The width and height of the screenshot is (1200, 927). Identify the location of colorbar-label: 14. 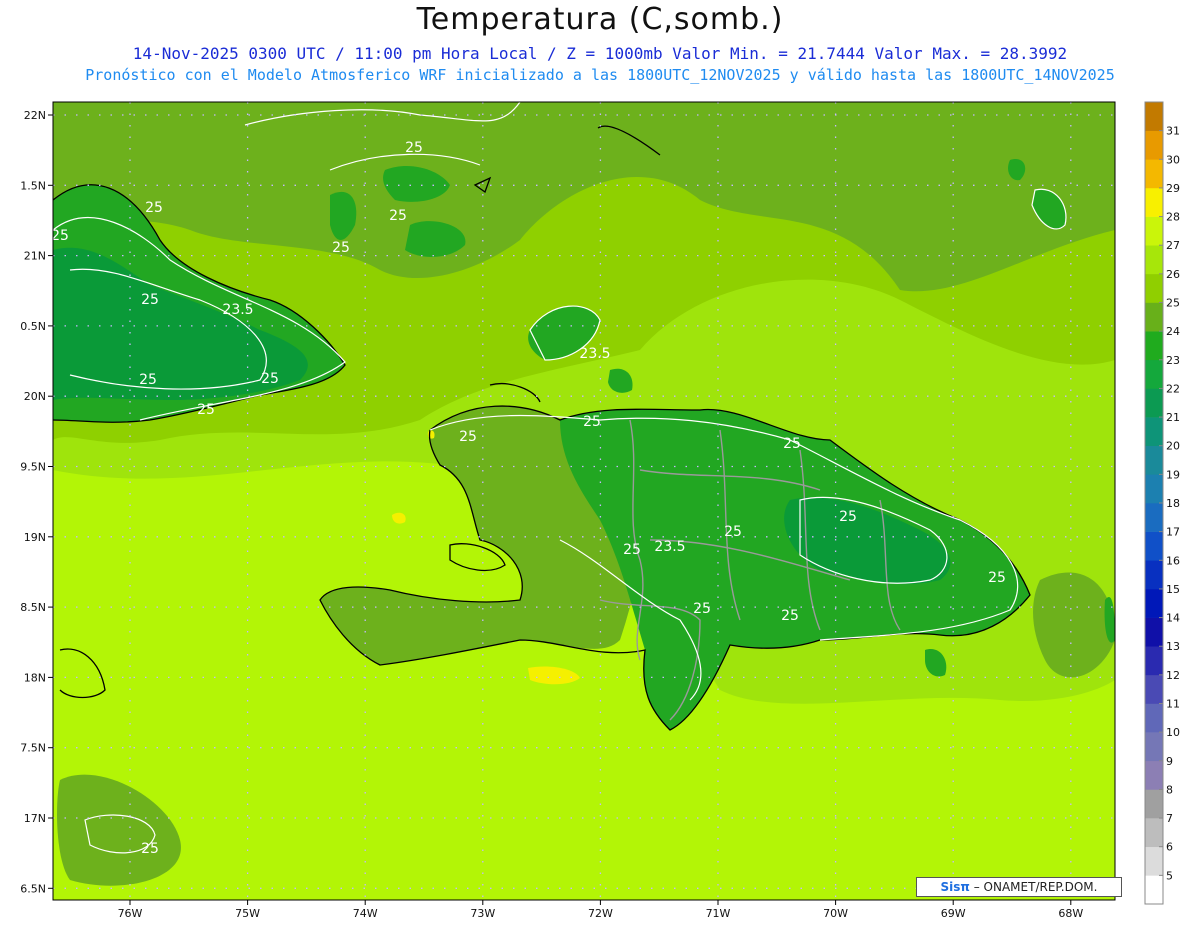
(1173, 618).